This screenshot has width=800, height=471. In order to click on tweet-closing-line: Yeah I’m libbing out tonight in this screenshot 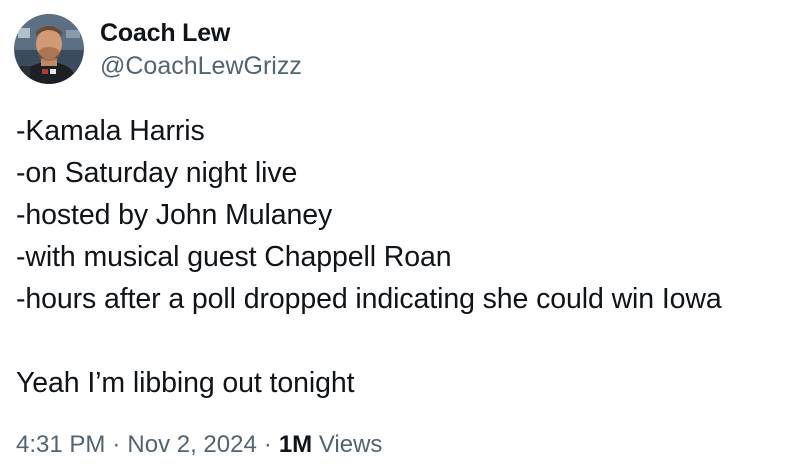, I will do `click(185, 383)`.